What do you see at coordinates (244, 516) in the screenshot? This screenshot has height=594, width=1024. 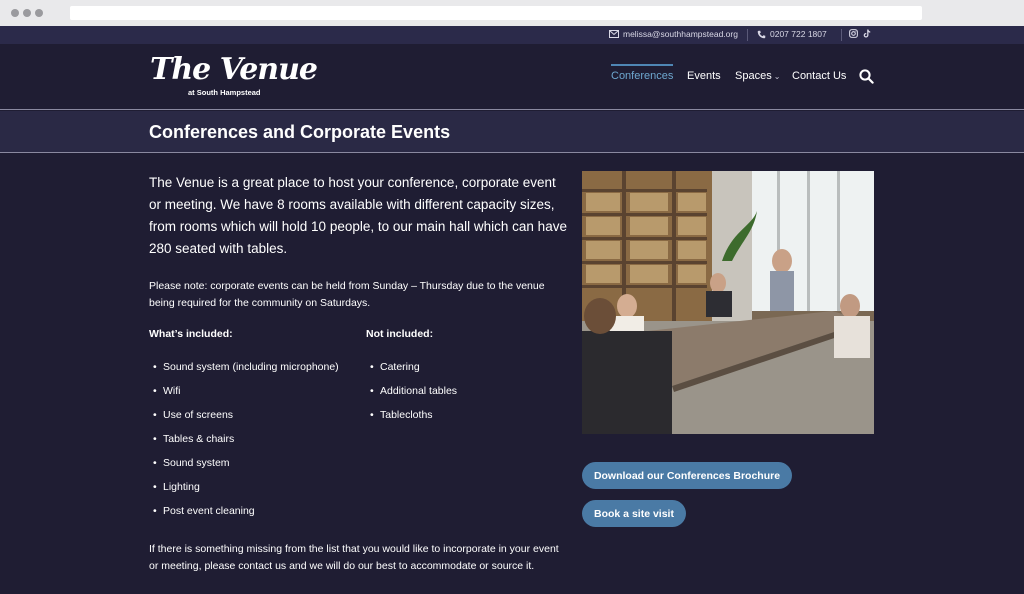 I see `included-item: Post event cleaning` at bounding box center [244, 516].